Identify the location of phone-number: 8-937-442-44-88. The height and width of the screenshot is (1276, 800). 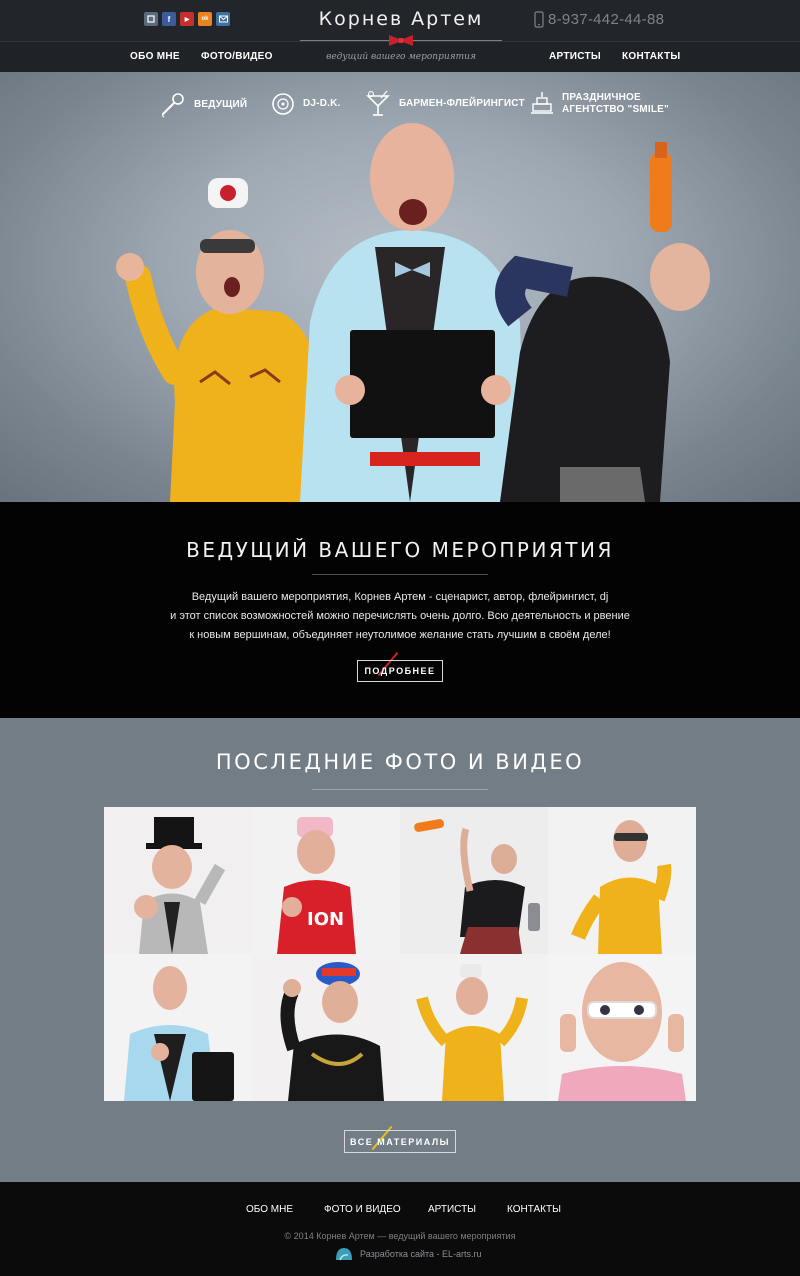
(606, 19).